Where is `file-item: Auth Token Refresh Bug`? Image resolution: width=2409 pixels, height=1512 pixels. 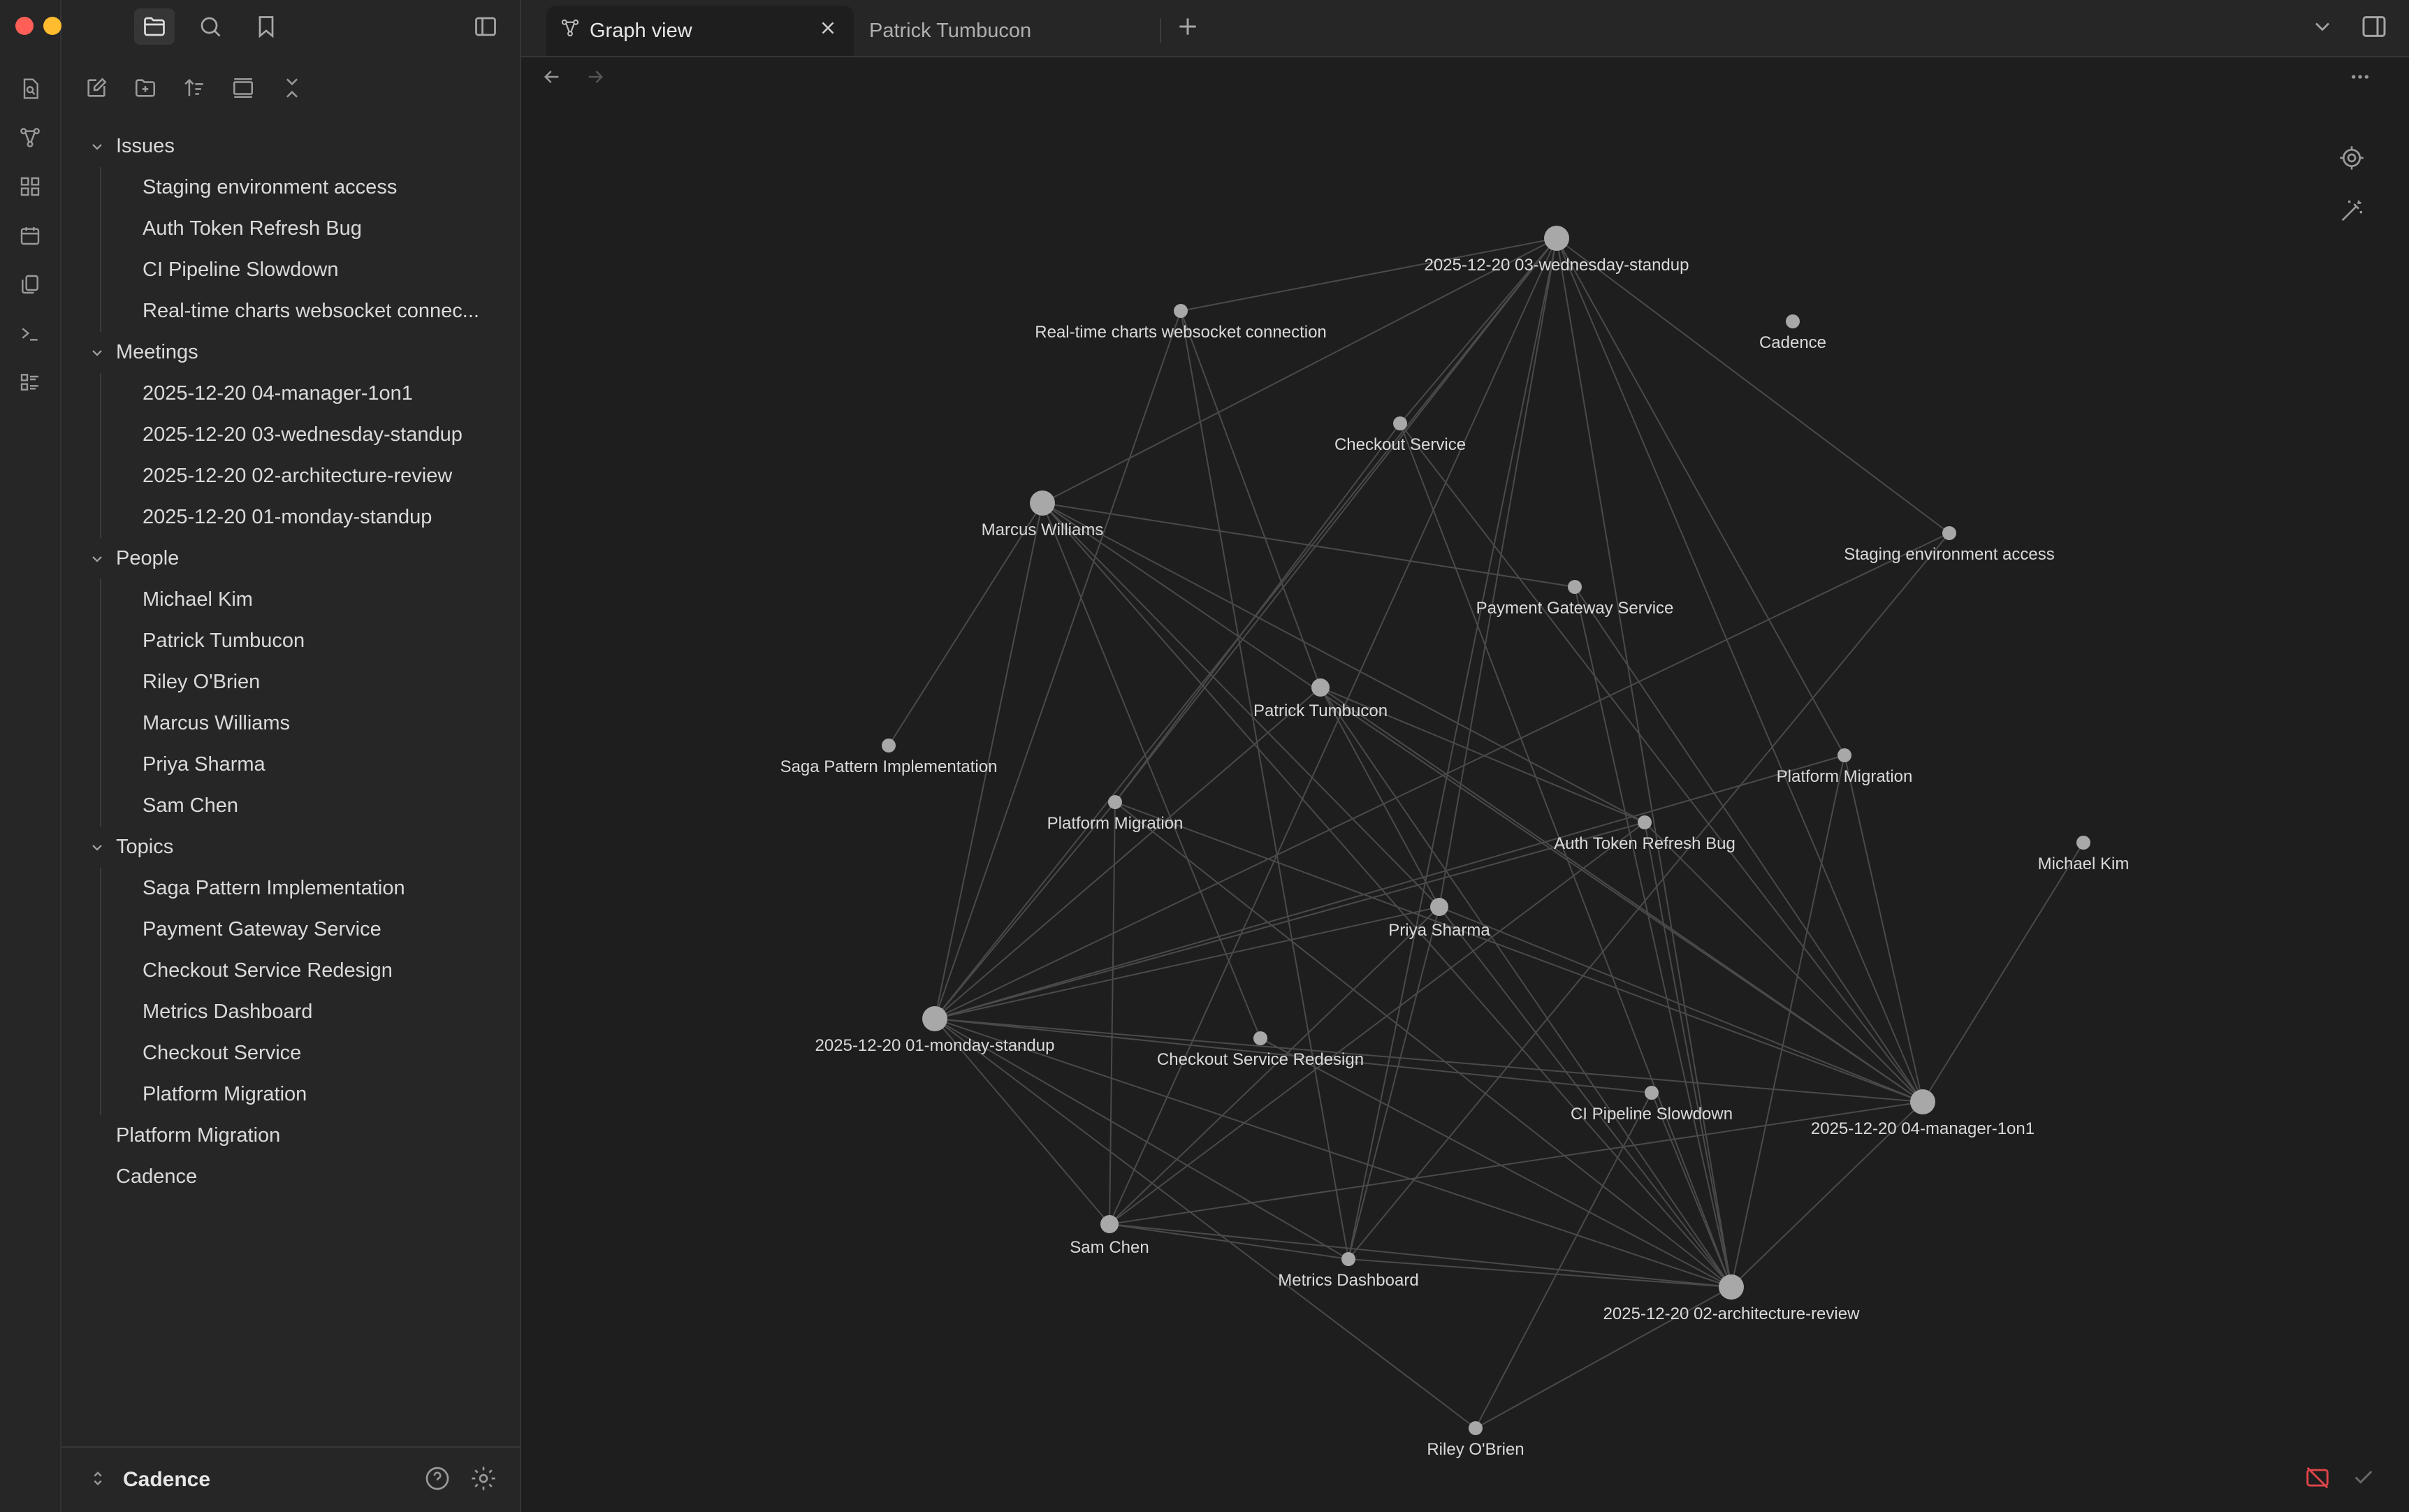
file-item: Auth Token Refresh Bug is located at coordinates (290, 228).